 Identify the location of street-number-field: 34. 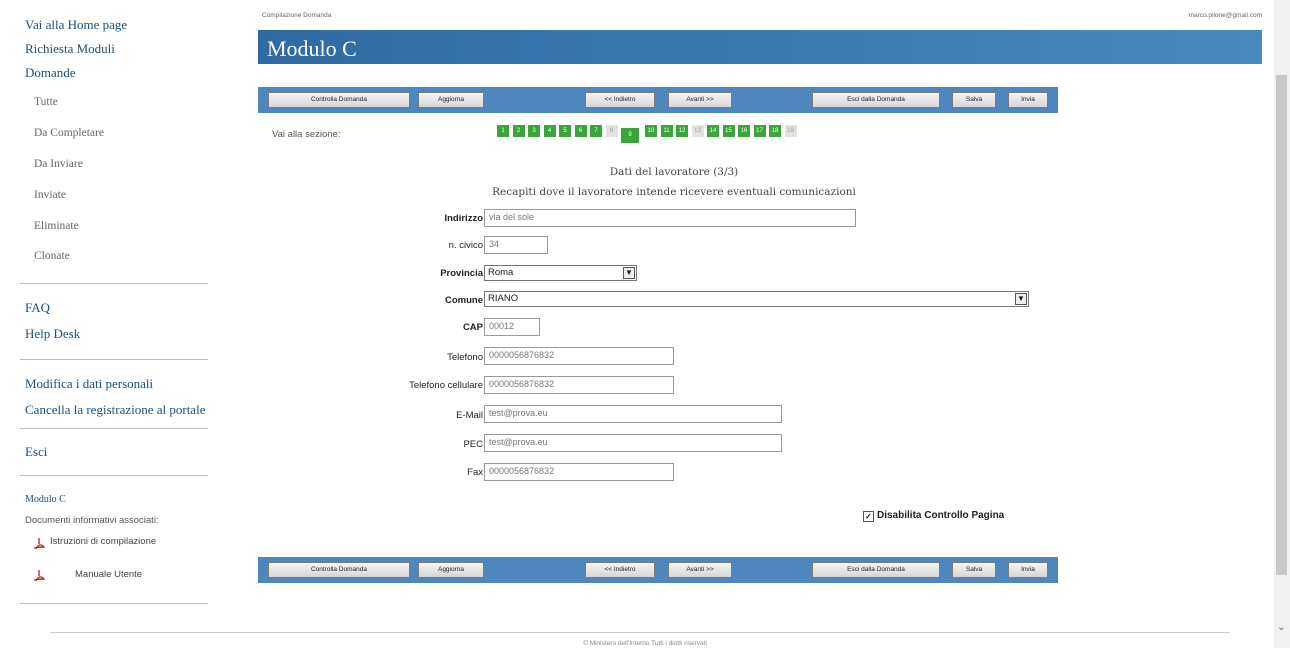
(516, 245).